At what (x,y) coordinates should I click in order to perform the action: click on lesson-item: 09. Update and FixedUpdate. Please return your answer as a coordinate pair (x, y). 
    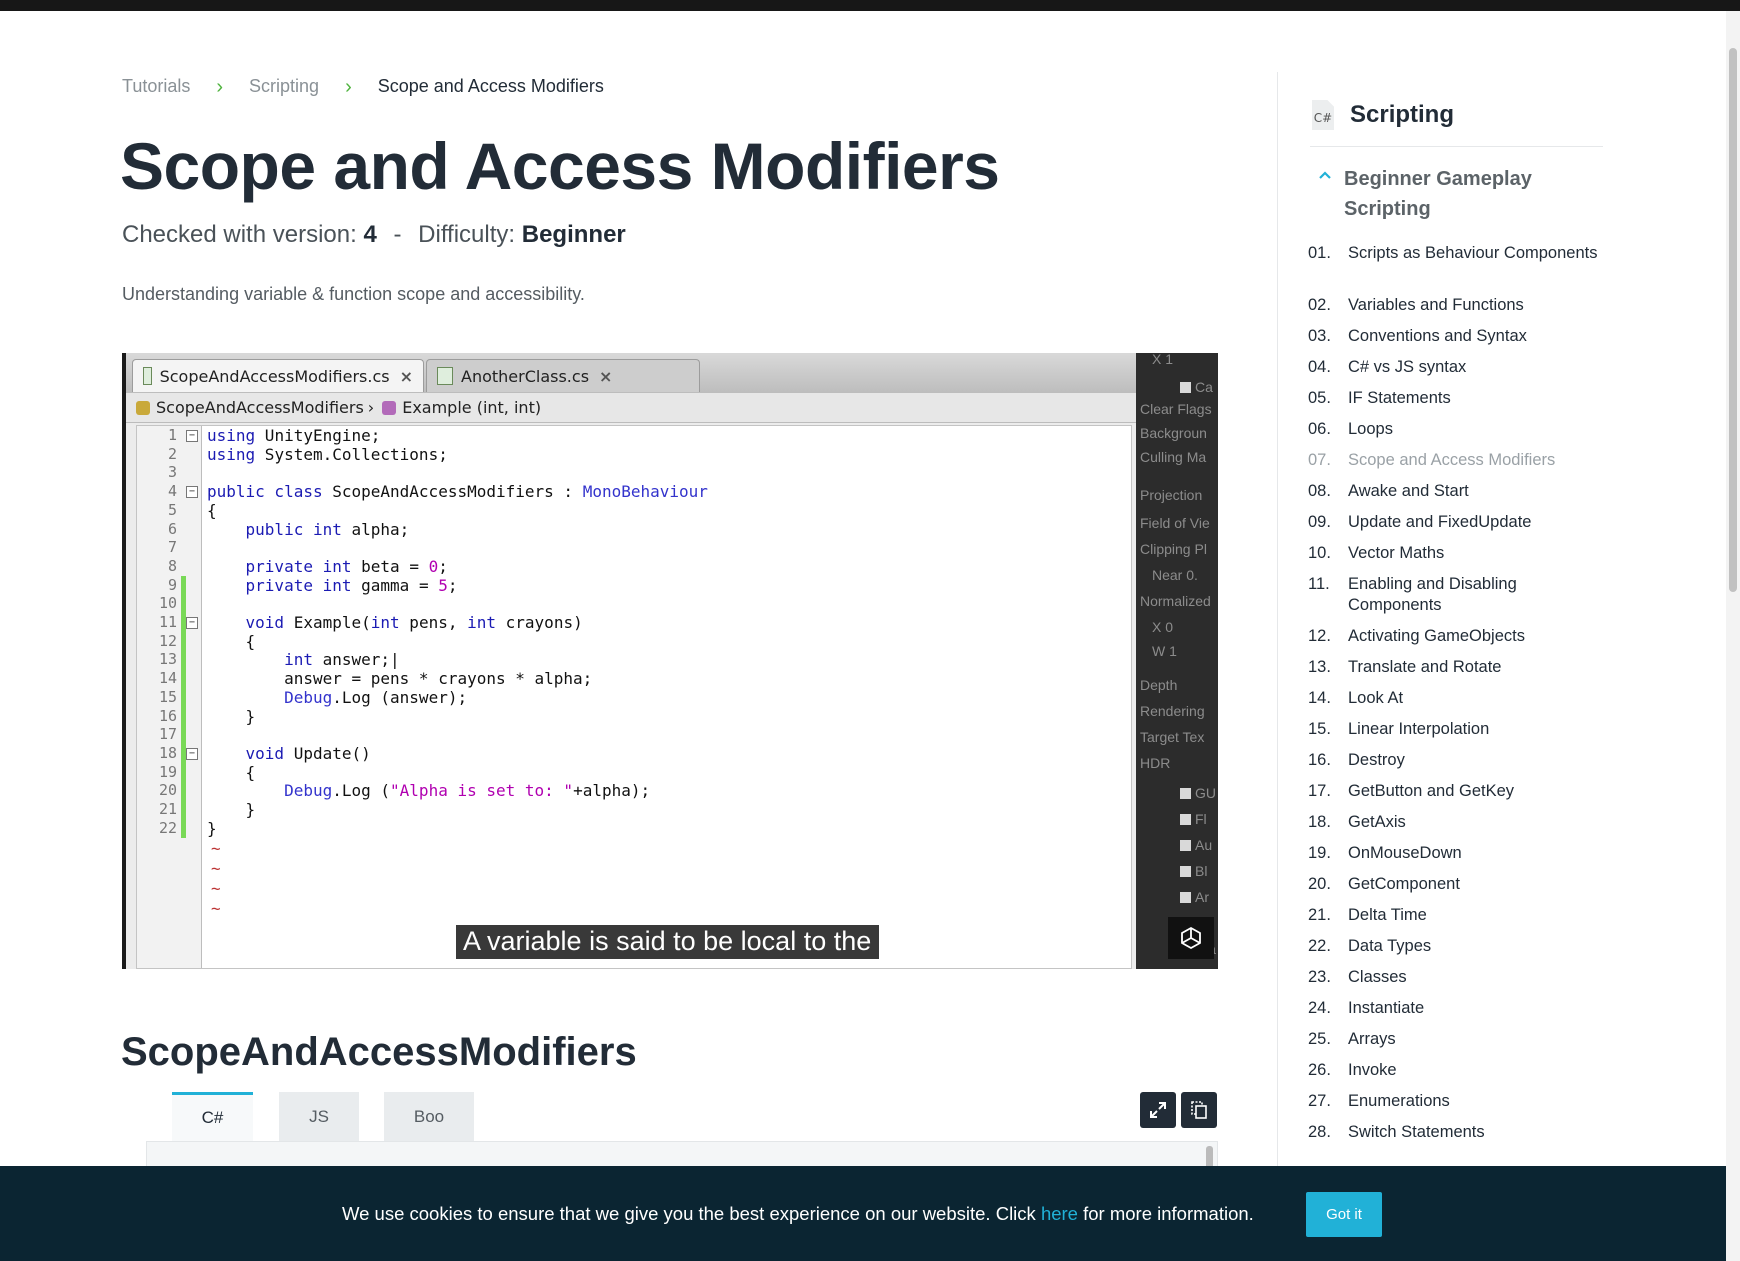
    Looking at the image, I should click on (1458, 522).